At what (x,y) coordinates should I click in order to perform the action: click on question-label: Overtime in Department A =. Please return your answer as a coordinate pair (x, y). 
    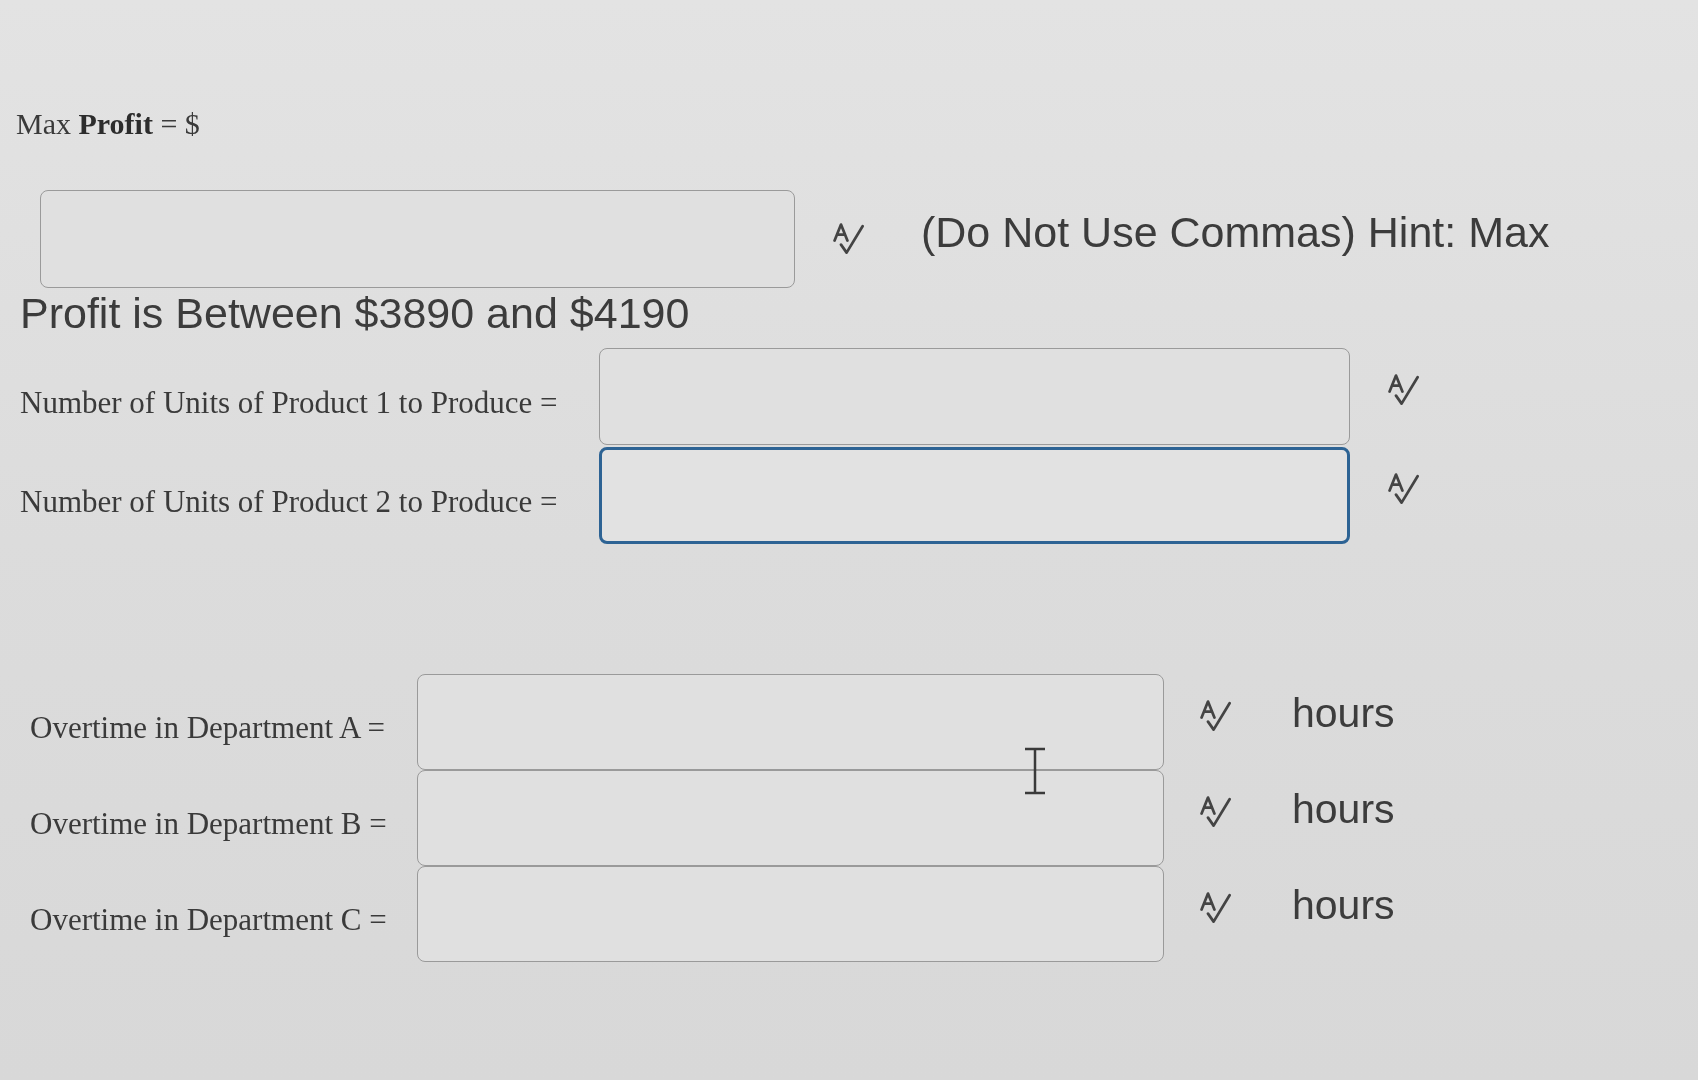
    Looking at the image, I should click on (207, 728).